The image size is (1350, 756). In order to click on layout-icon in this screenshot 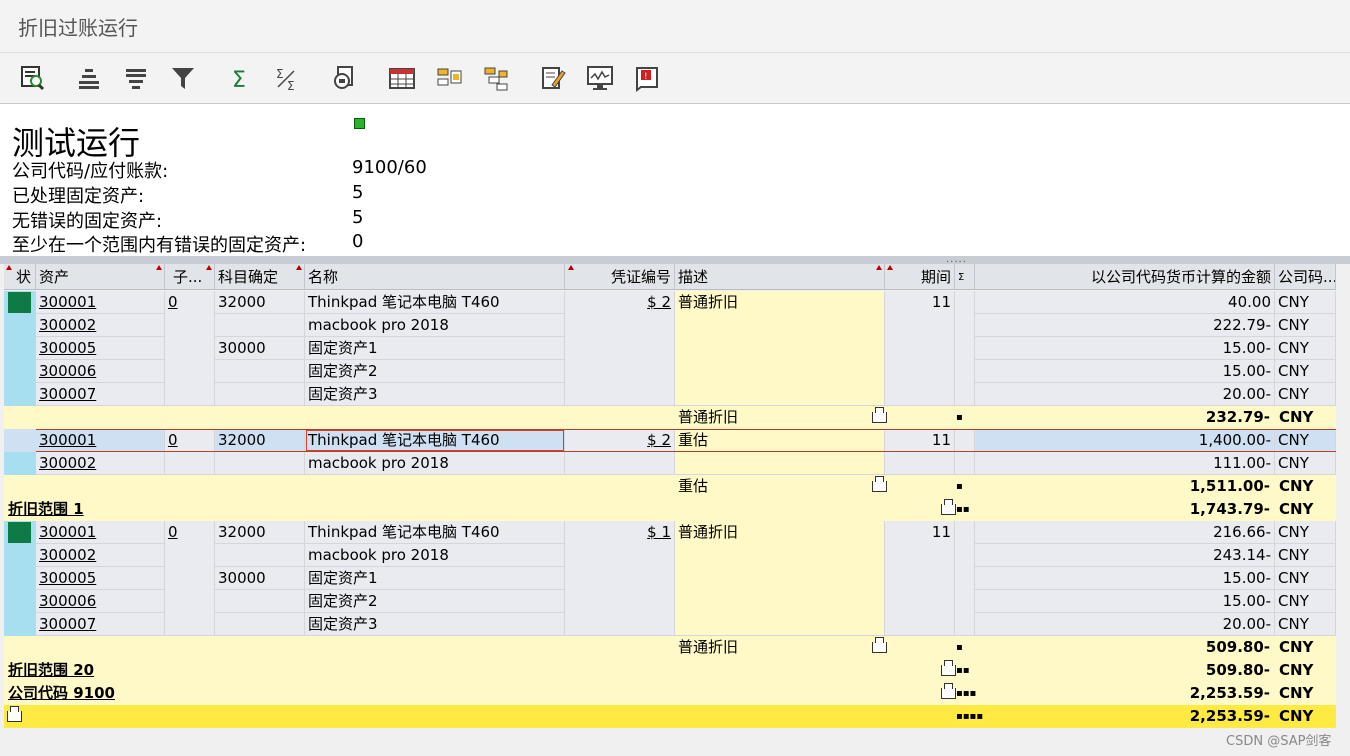, I will do `click(402, 78)`.